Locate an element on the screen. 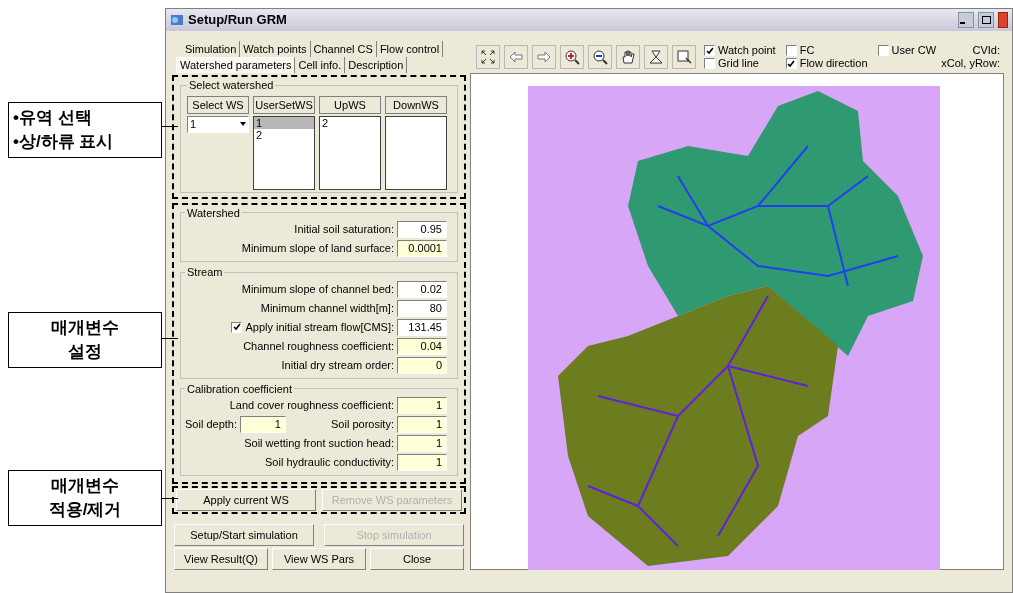 This screenshot has height=593, width=1013. field-label: Apply initial stream flow[CMS]: is located at coordinates (319, 327).